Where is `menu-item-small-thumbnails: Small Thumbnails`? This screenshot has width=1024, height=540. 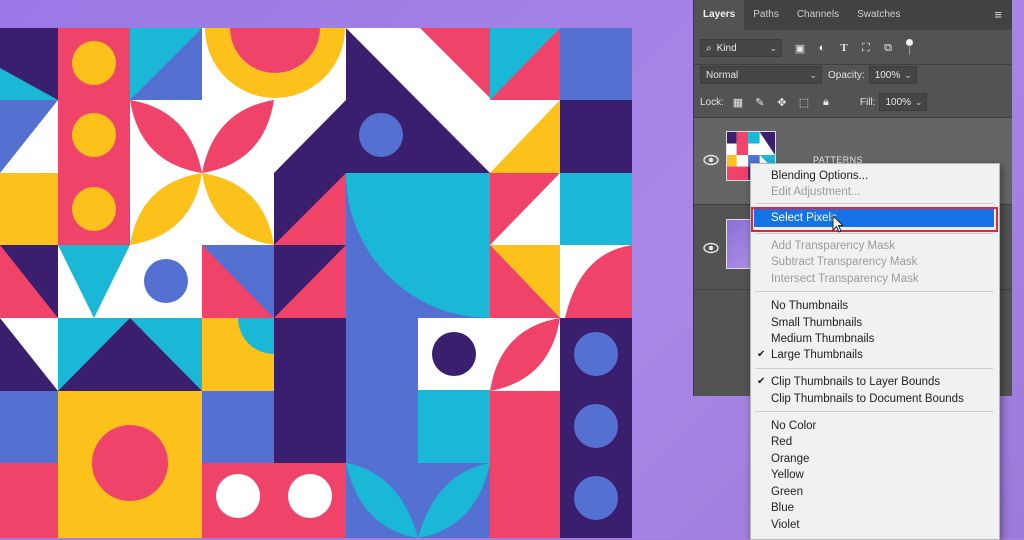 menu-item-small-thumbnails: Small Thumbnails is located at coordinates (874, 323).